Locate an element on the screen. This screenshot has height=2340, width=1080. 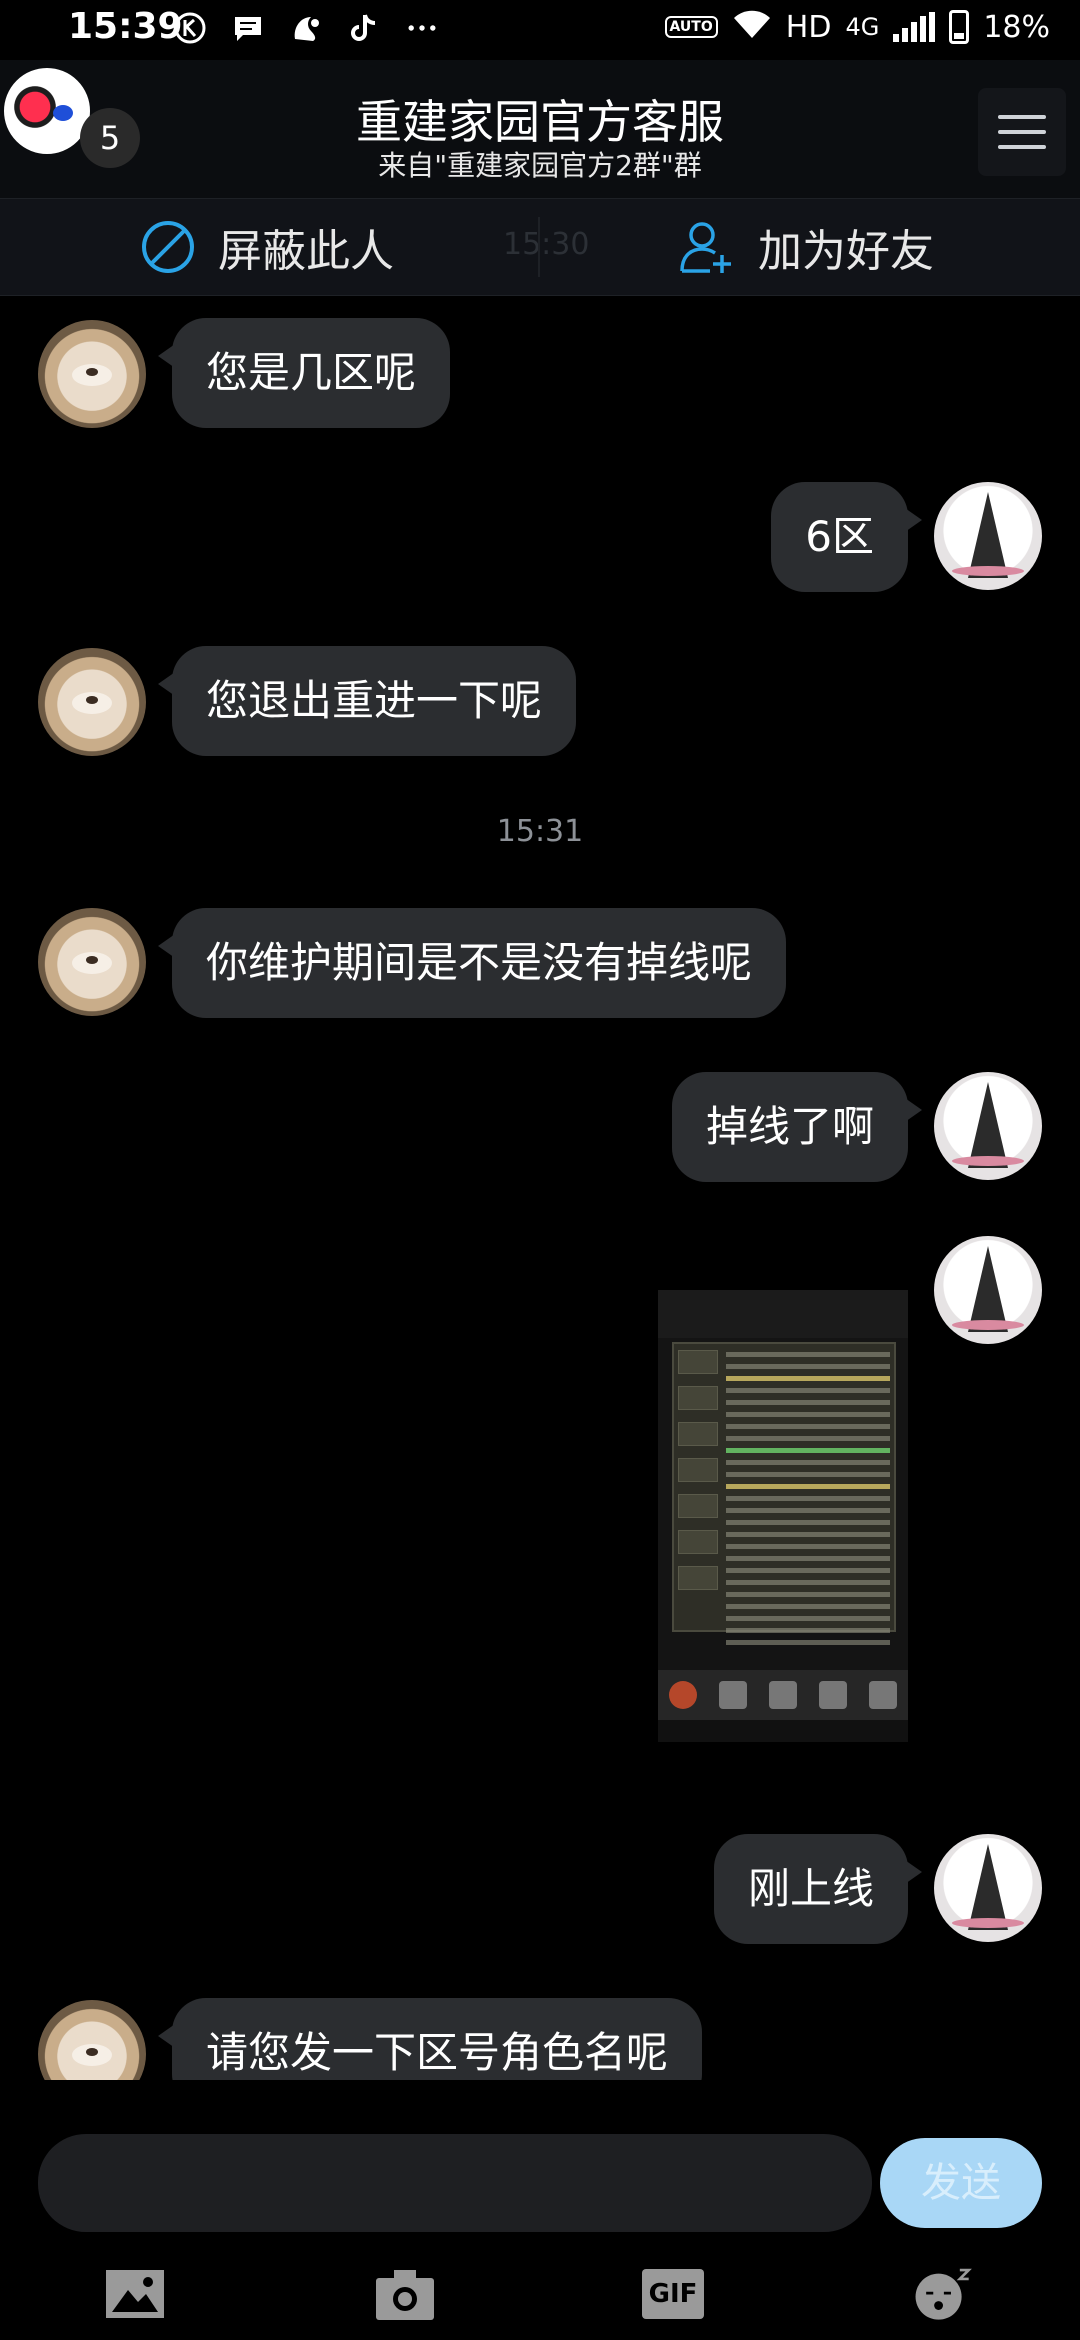
composer: 发送 GIF is located at coordinates (540, 2210).